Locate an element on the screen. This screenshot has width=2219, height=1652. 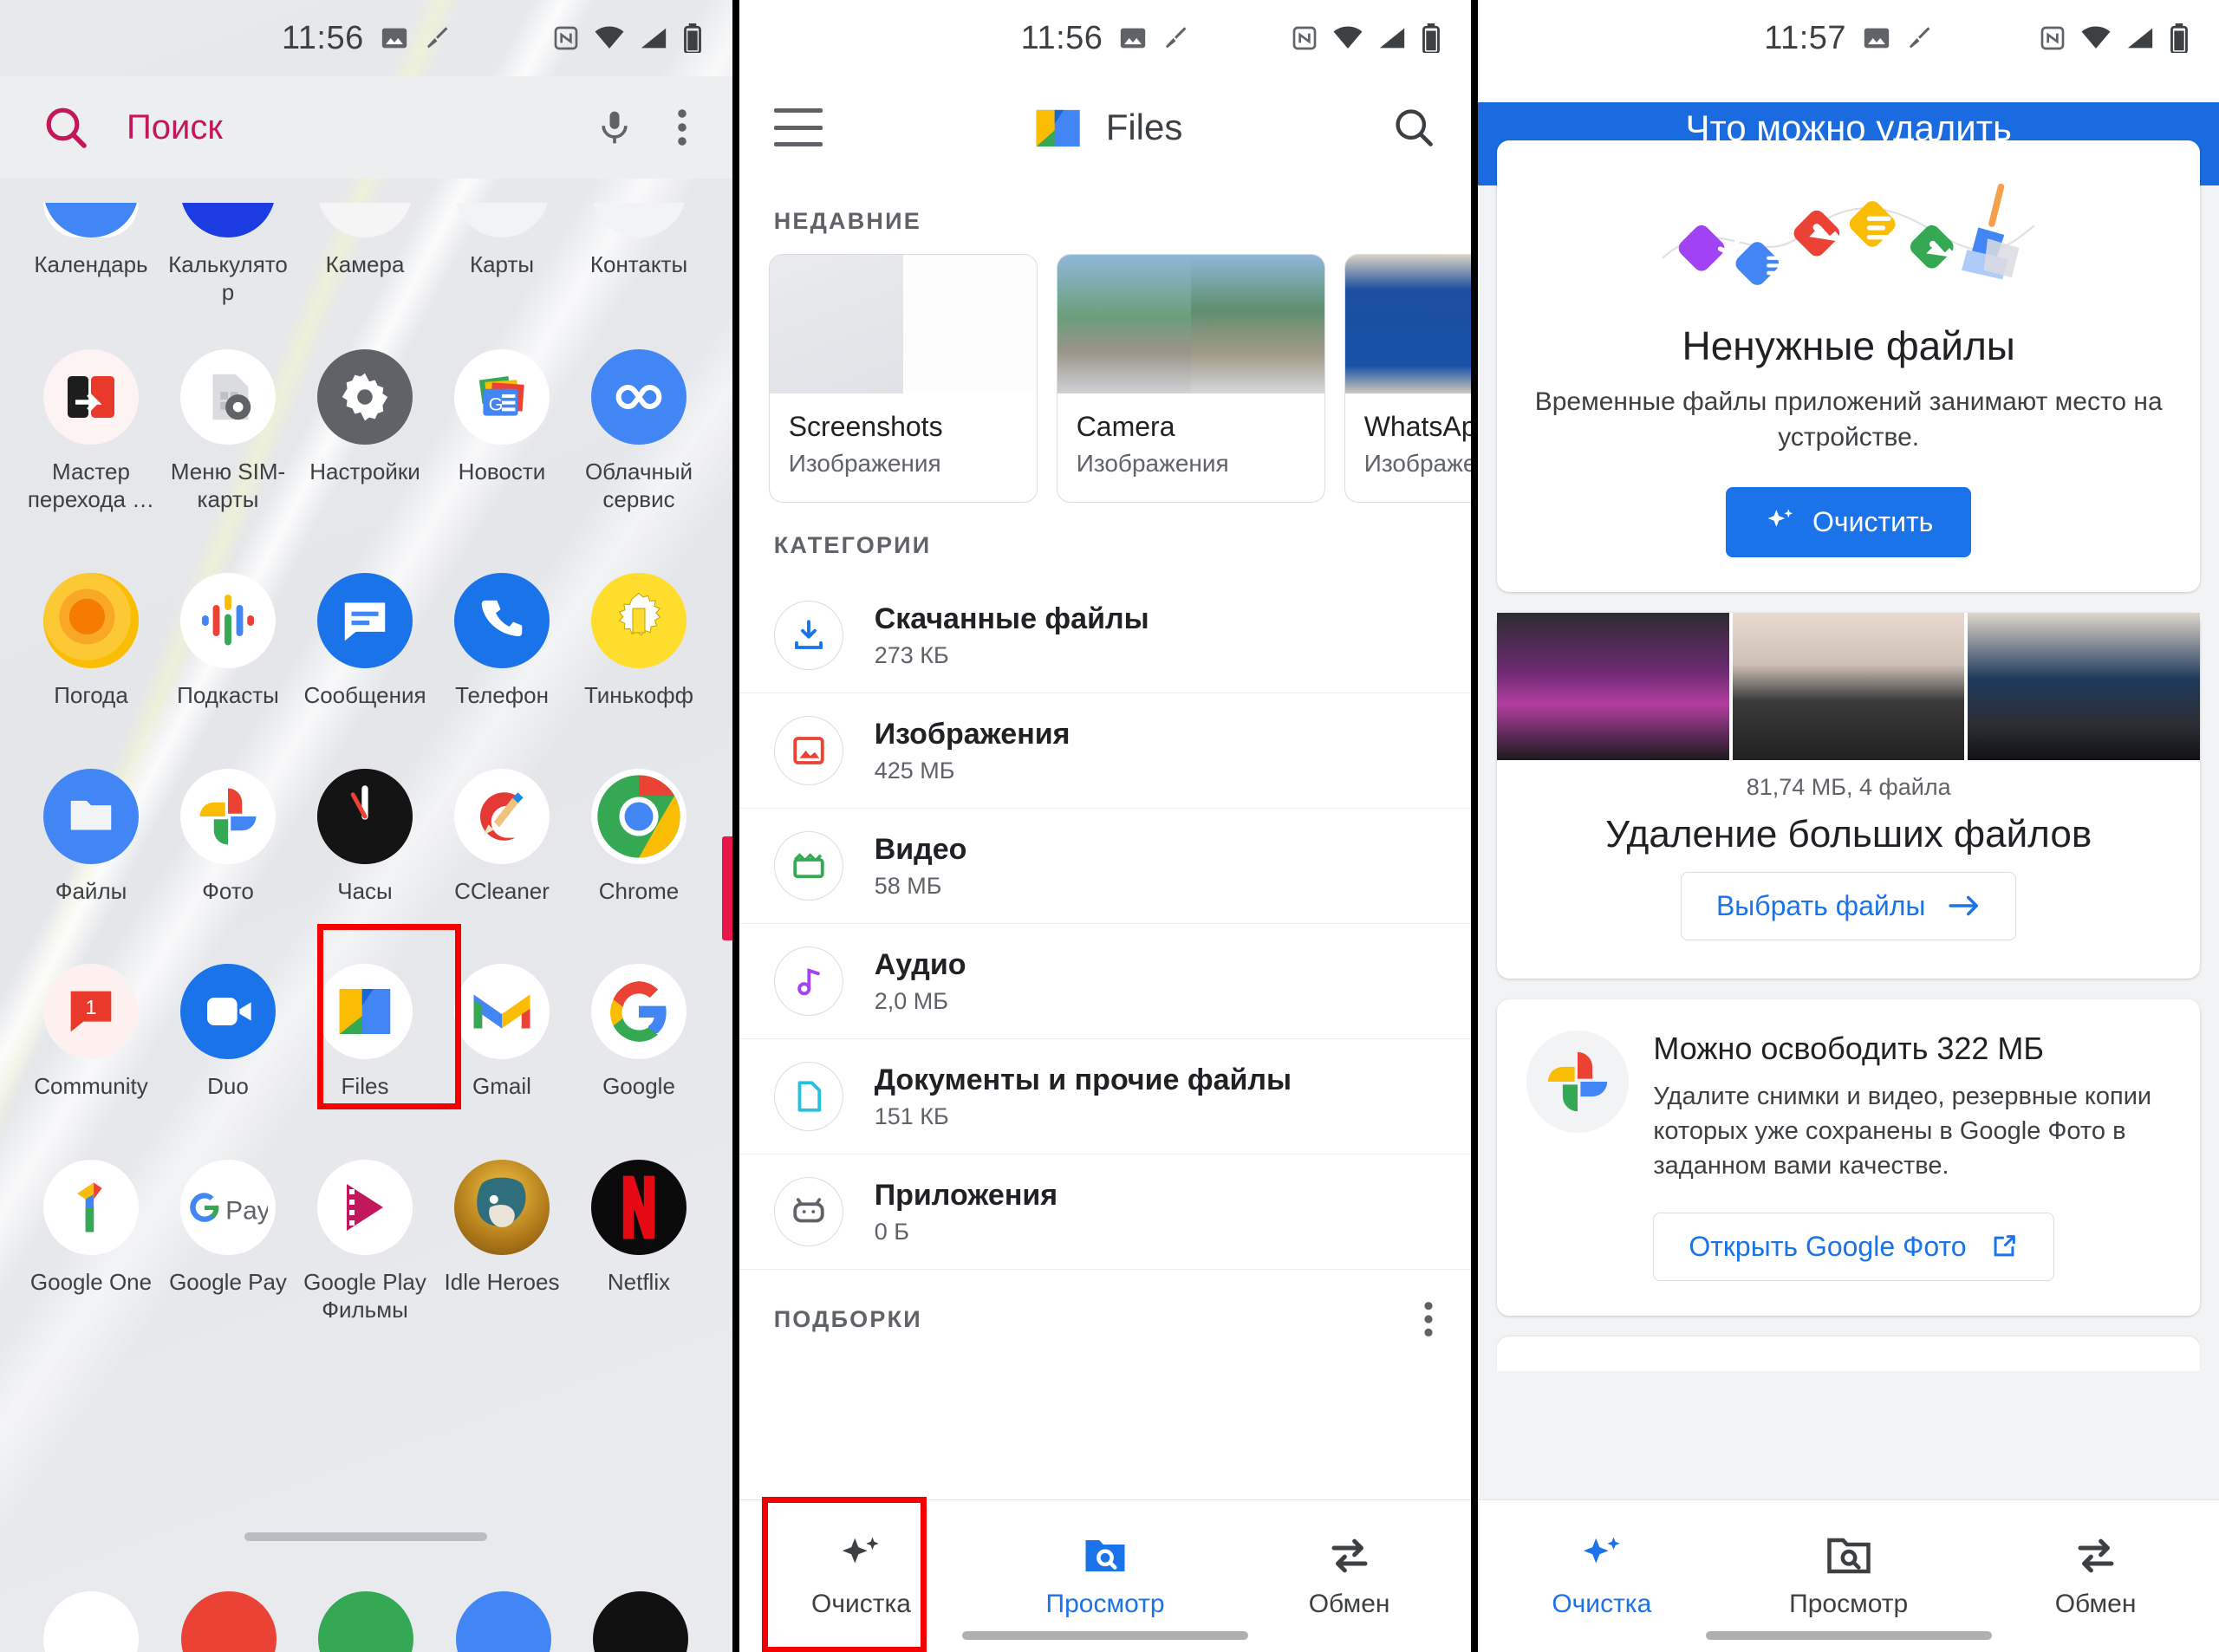
folder-search-icon is located at coordinates (1848, 1555).